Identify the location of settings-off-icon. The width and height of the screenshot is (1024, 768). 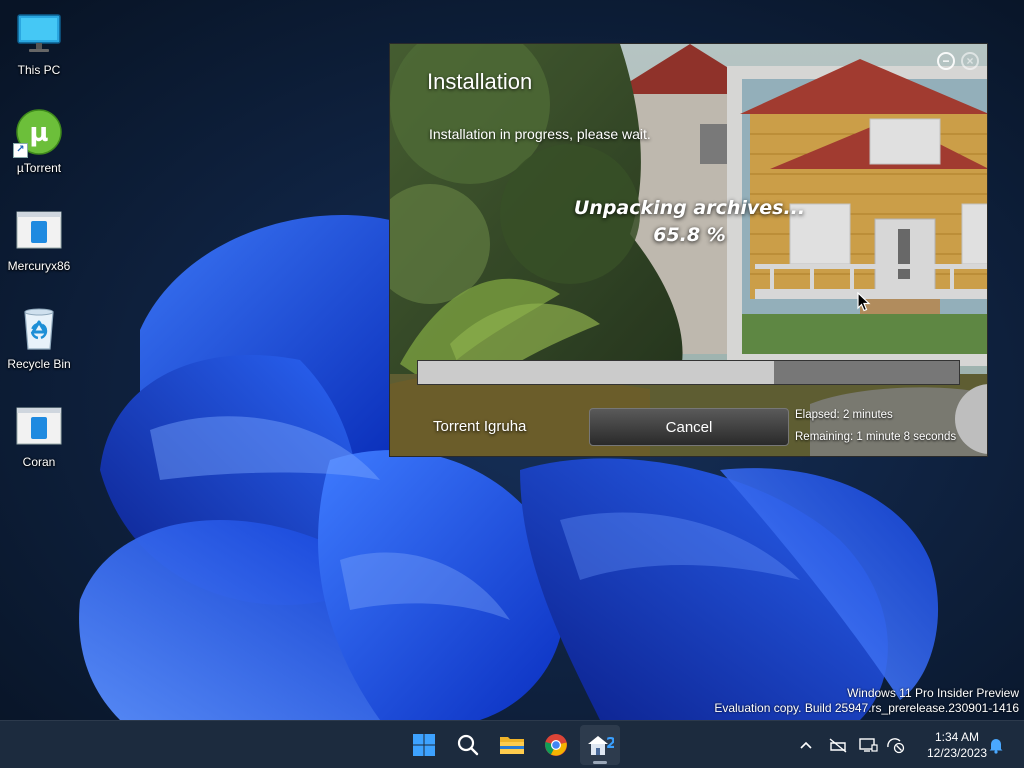
(896, 746).